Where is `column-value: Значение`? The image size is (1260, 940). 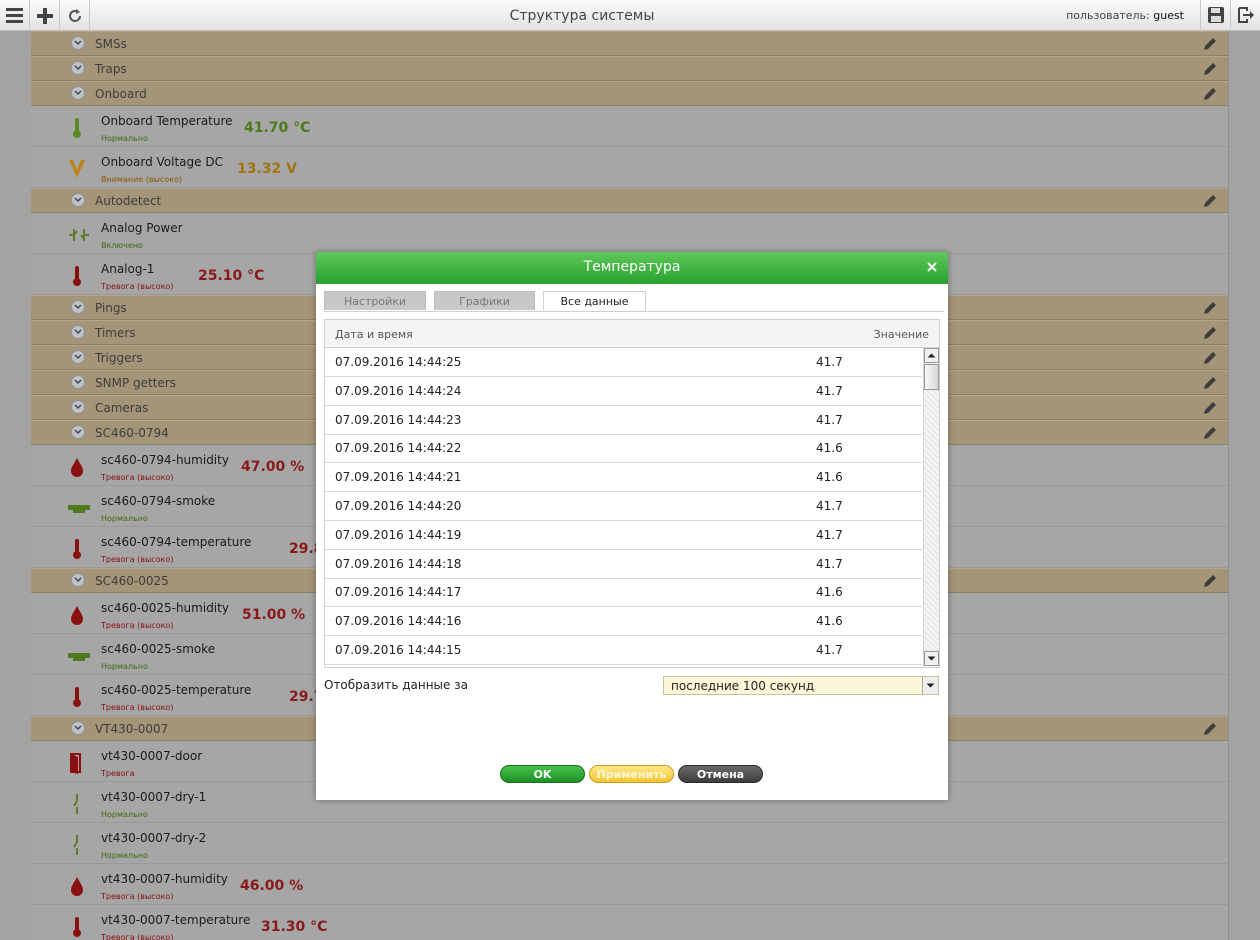
column-value: Значение is located at coordinates (901, 334).